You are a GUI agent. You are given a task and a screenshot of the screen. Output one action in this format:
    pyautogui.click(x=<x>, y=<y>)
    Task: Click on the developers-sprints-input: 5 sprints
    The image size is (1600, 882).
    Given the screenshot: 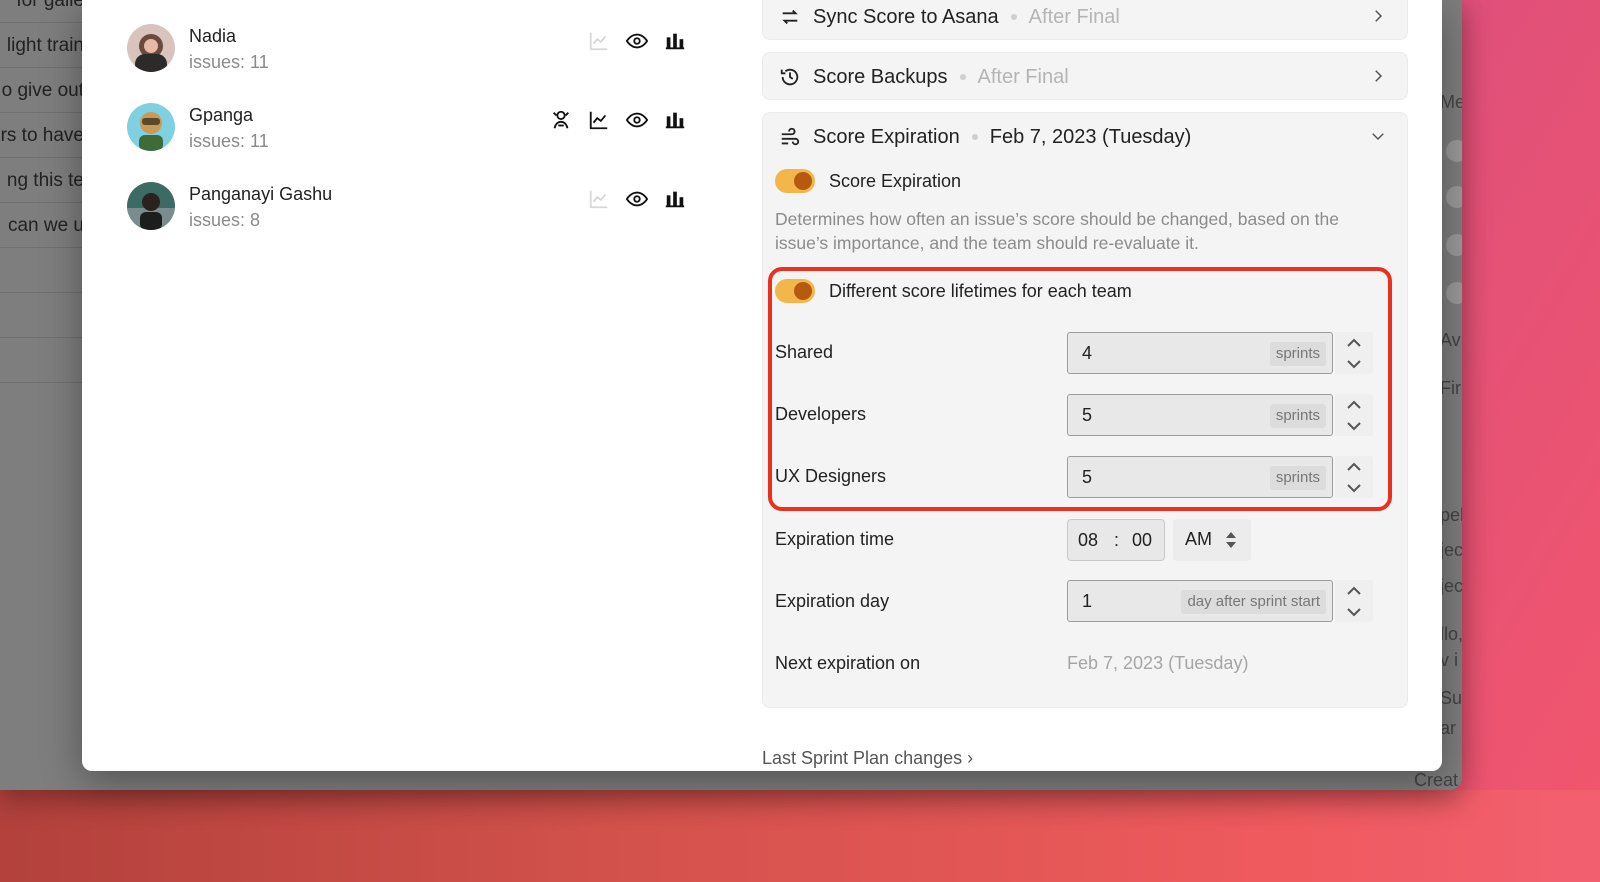 What is the action you would take?
    pyautogui.click(x=1200, y=415)
    